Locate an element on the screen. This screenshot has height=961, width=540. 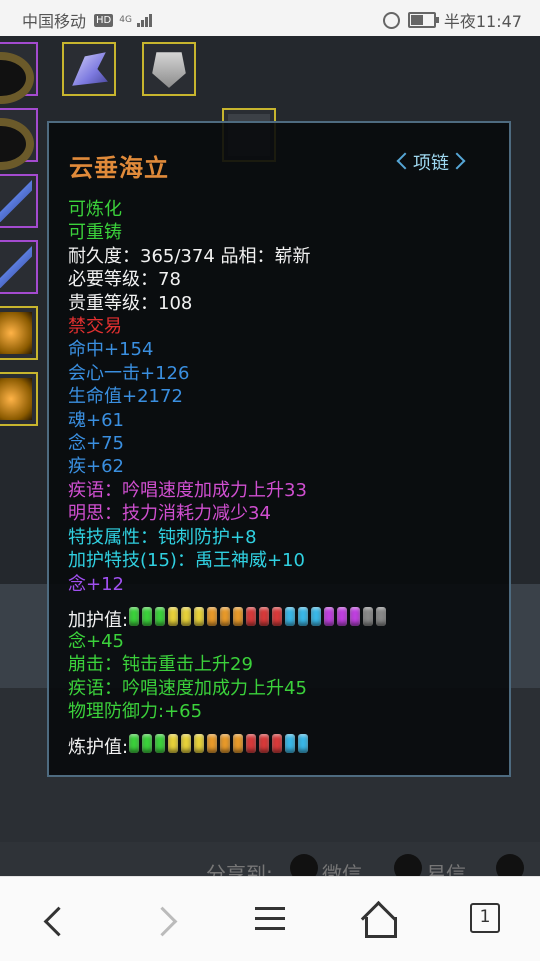
attribute-line: 禁交易 is located at coordinates (95, 327).